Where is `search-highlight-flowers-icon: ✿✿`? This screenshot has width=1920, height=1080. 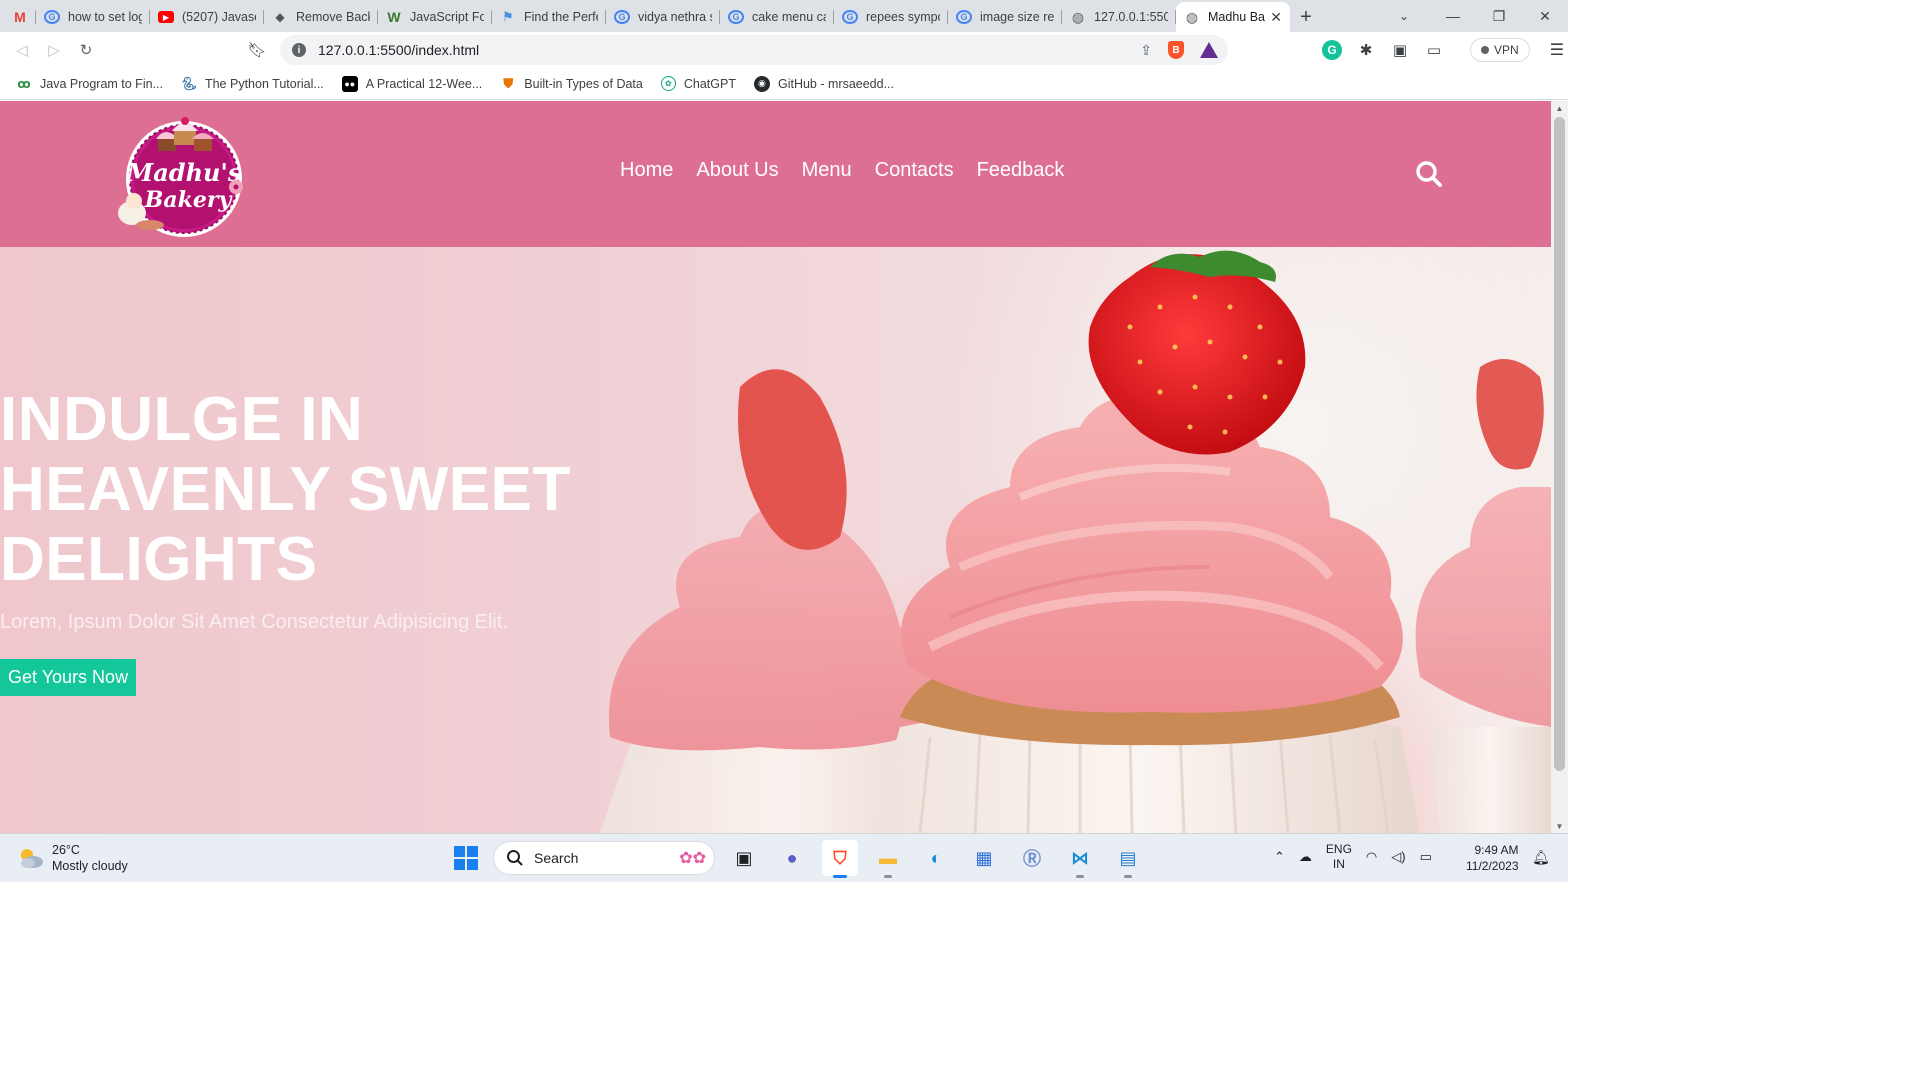 search-highlight-flowers-icon: ✿✿ is located at coordinates (692, 858).